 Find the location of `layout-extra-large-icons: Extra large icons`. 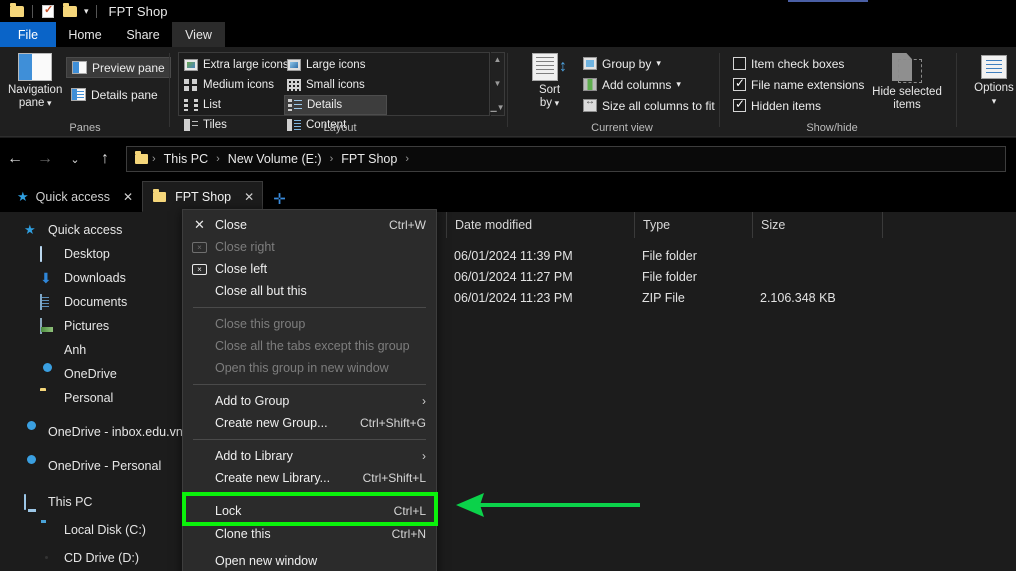

layout-extra-large-icons: Extra large icons is located at coordinates (235, 65).